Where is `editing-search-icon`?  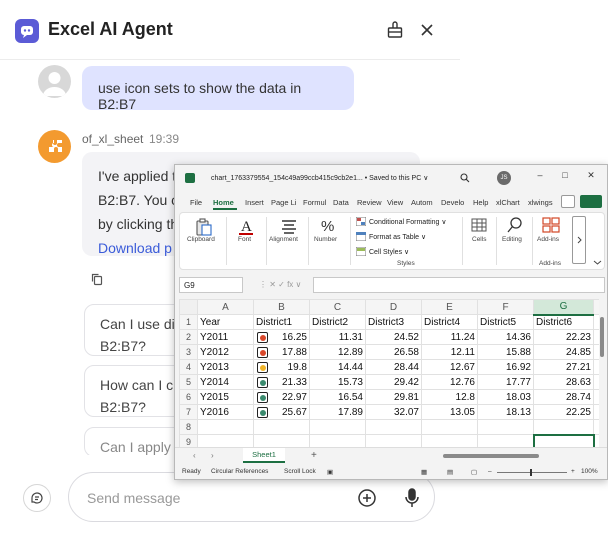 editing-search-icon is located at coordinates (515, 226).